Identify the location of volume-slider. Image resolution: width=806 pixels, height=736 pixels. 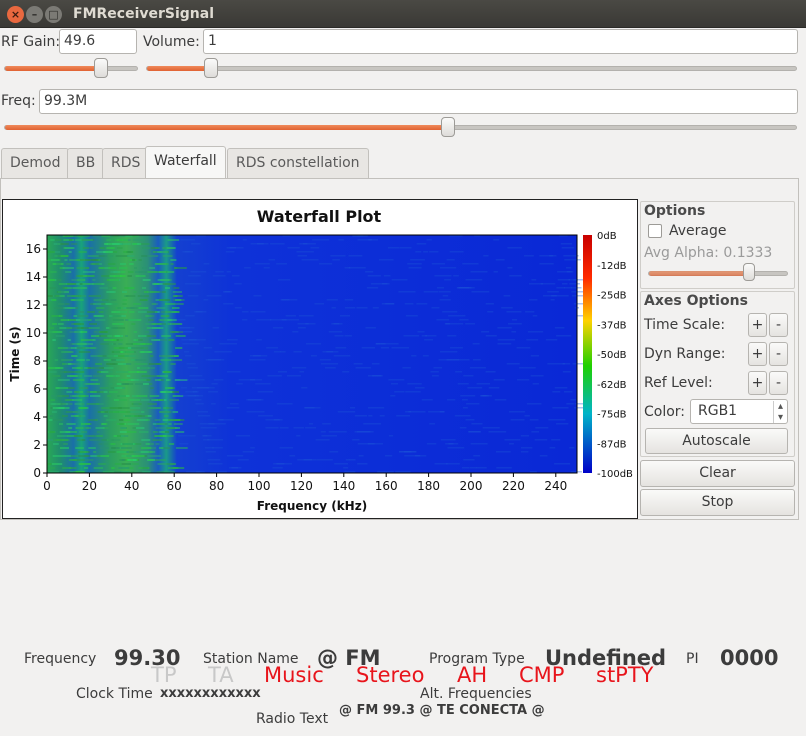
(471, 68).